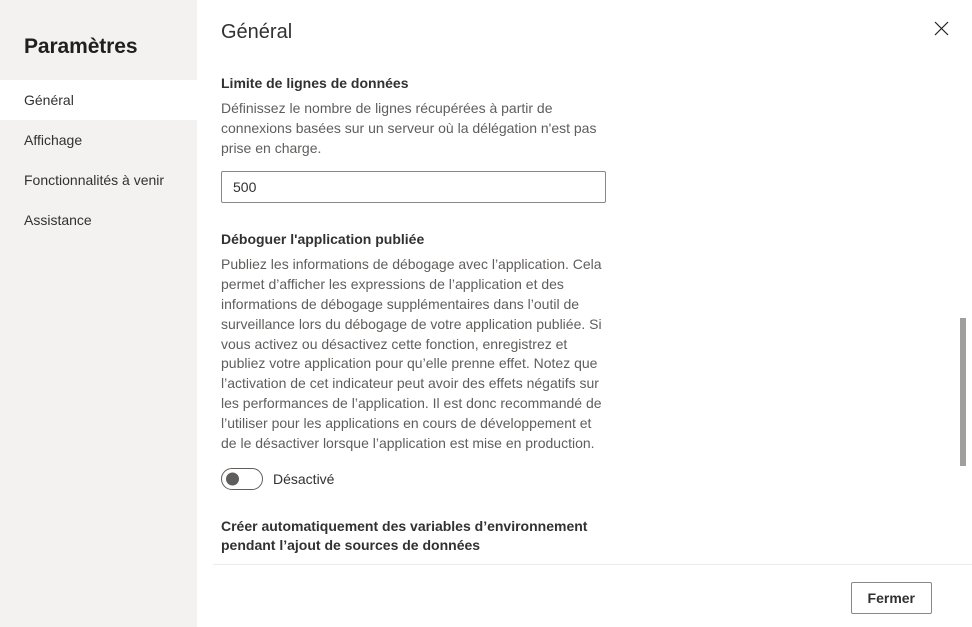 Image resolution: width=972 pixels, height=627 pixels. What do you see at coordinates (81, 46) in the screenshot?
I see `sidebar-title: Paramètres` at bounding box center [81, 46].